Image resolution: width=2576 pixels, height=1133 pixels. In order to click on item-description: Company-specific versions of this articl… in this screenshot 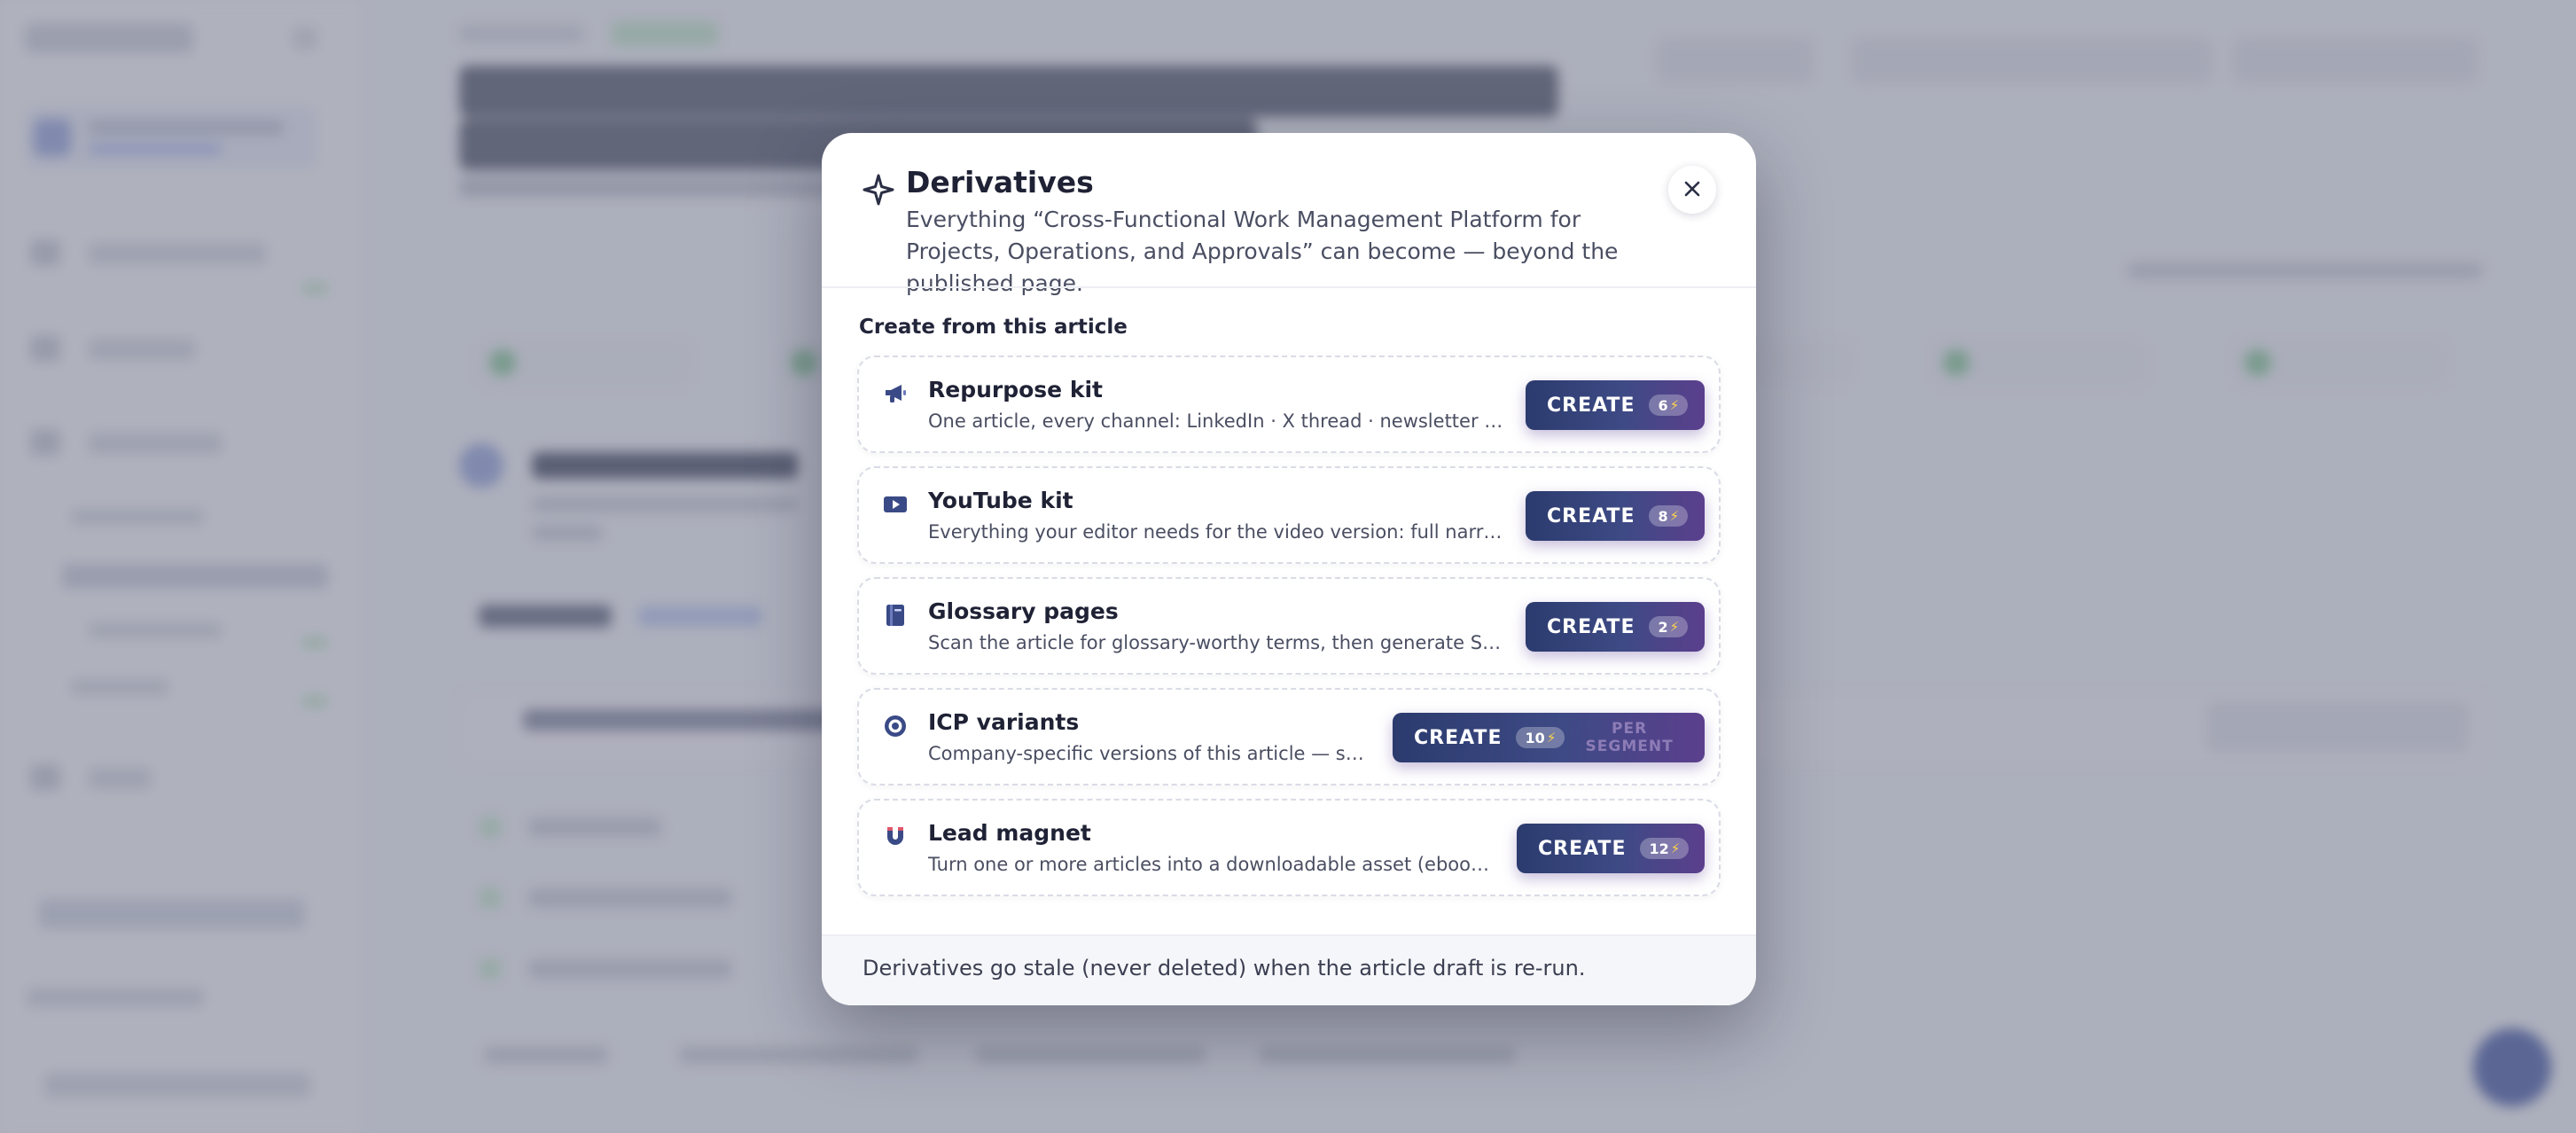, I will do `click(1149, 753)`.